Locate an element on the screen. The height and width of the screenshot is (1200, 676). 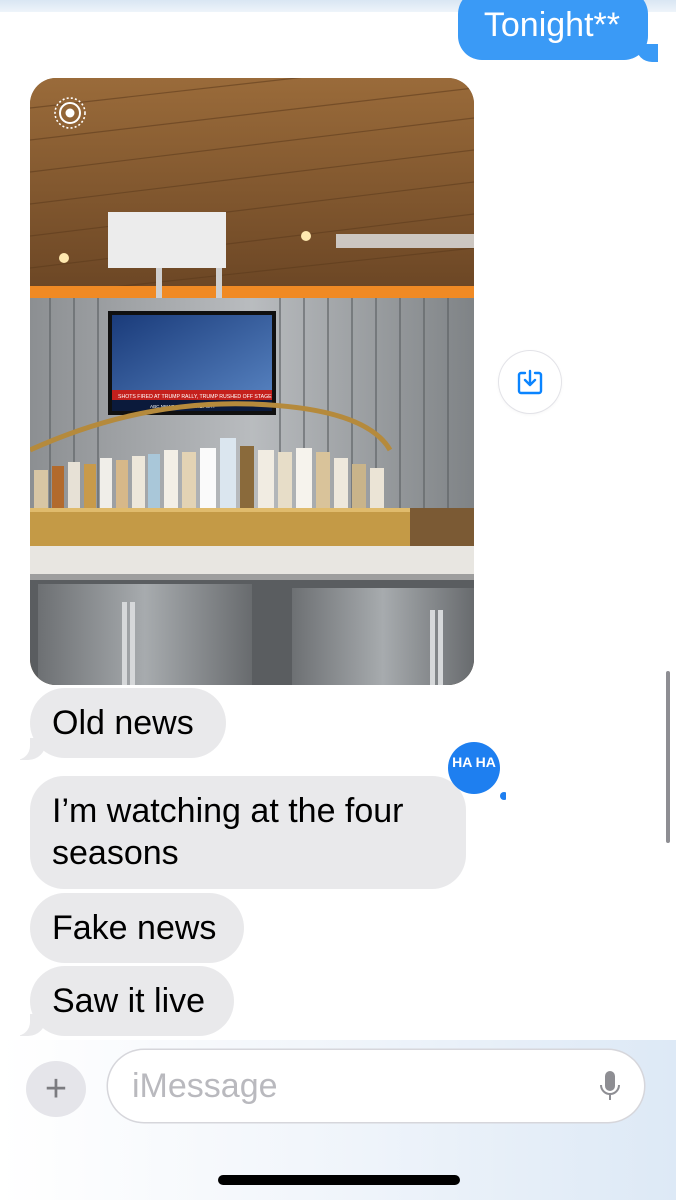
haha-reaction-badge: HA HA is located at coordinates (474, 770).